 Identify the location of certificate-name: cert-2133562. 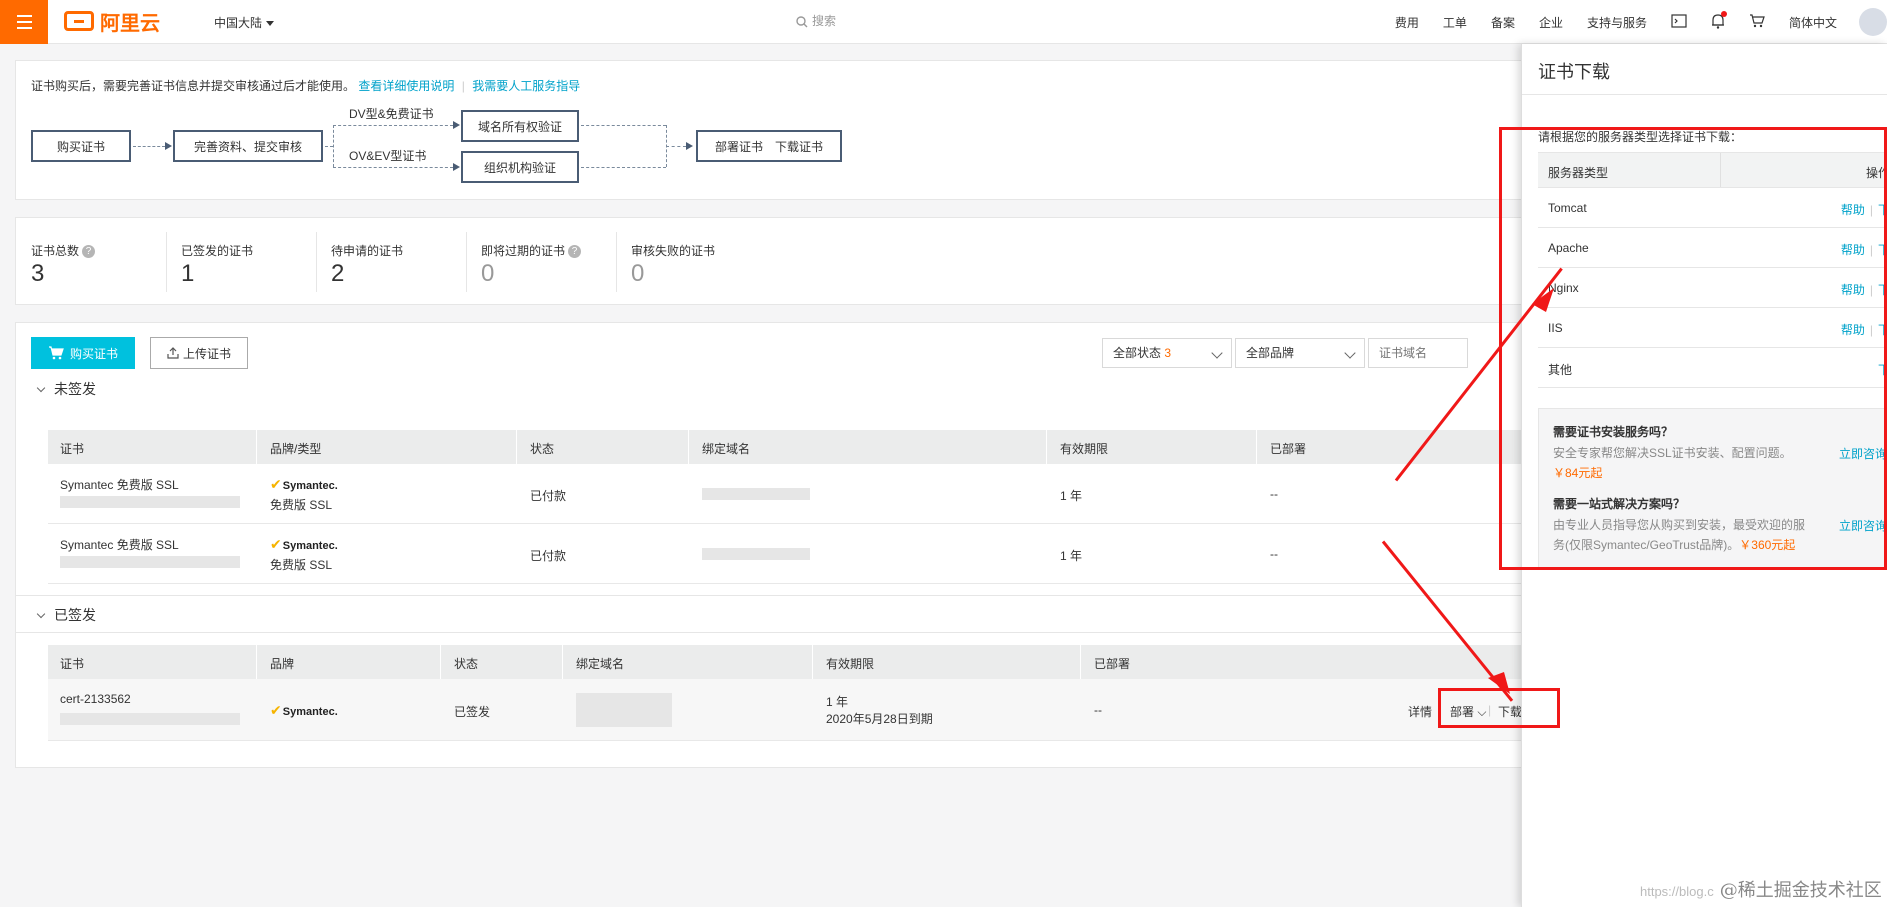
(95, 699).